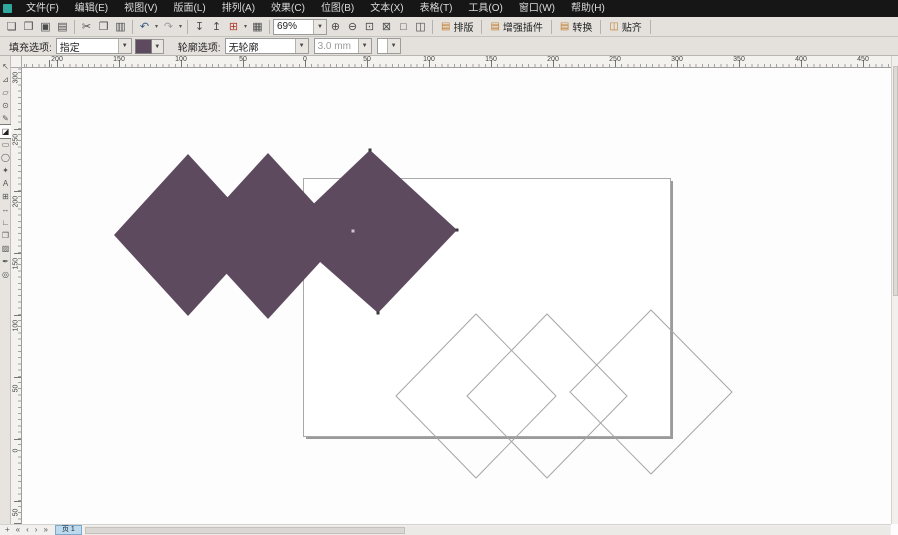 The width and height of the screenshot is (898, 535). Describe the element at coordinates (369, 27) in the screenshot. I see `zoom-selected-icon: ⊡` at that location.